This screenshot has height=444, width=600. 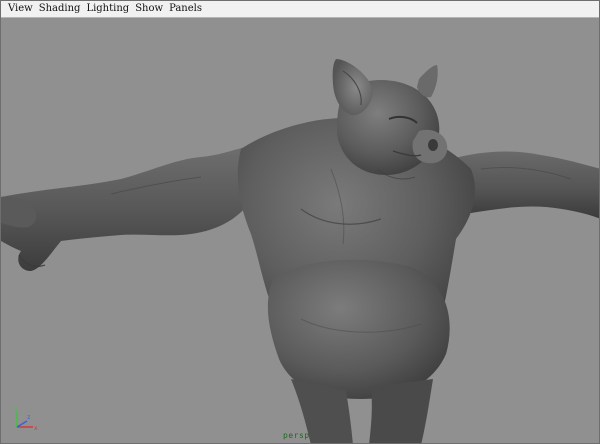 I want to click on viewport-menubar: View Shading Lighting Show Panels, so click(x=300, y=9).